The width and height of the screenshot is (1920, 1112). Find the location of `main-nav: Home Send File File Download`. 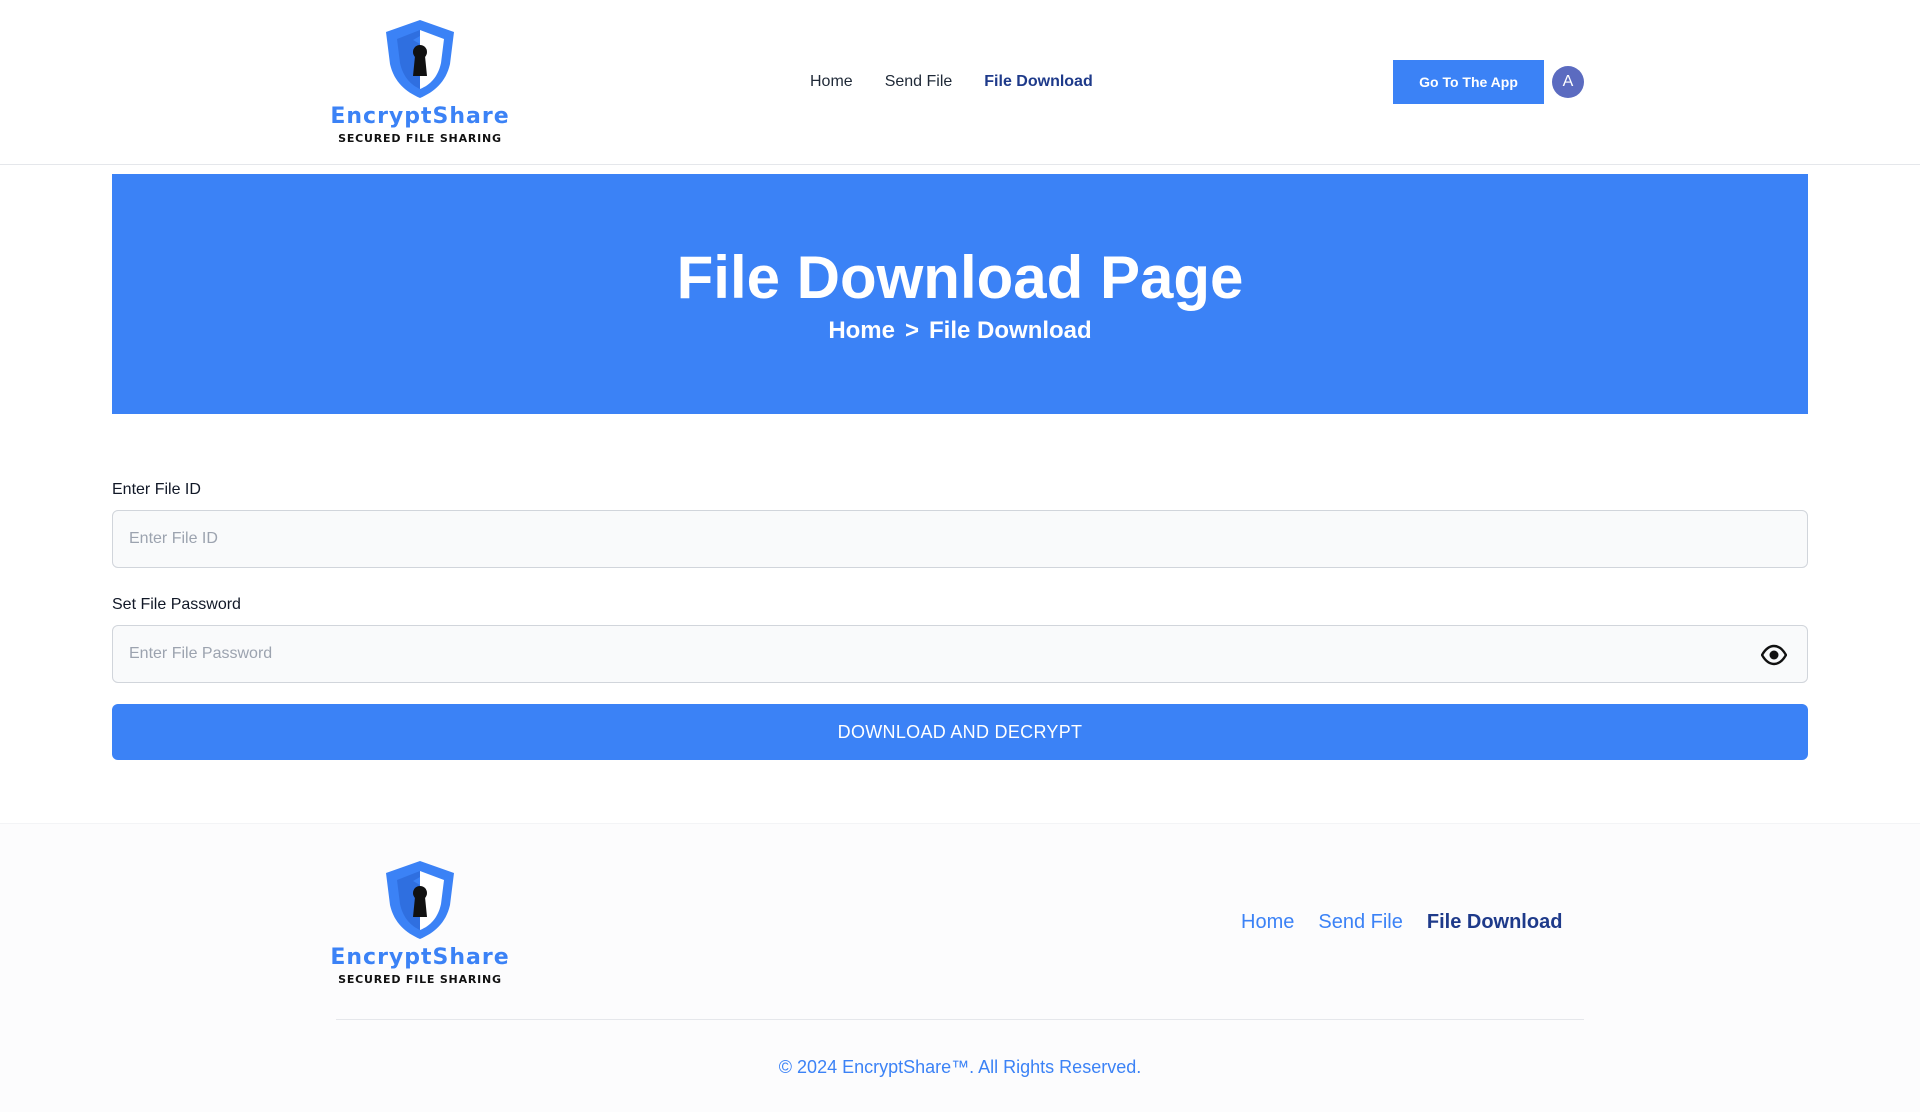

main-nav: Home Send File File Download is located at coordinates (951, 82).